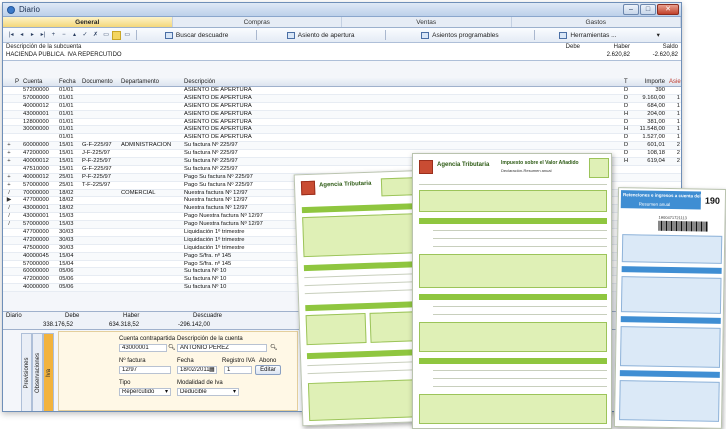 This screenshot has height=429, width=726. What do you see at coordinates (132, 361) in the screenshot?
I see `factura-label: Nº factura` at bounding box center [132, 361].